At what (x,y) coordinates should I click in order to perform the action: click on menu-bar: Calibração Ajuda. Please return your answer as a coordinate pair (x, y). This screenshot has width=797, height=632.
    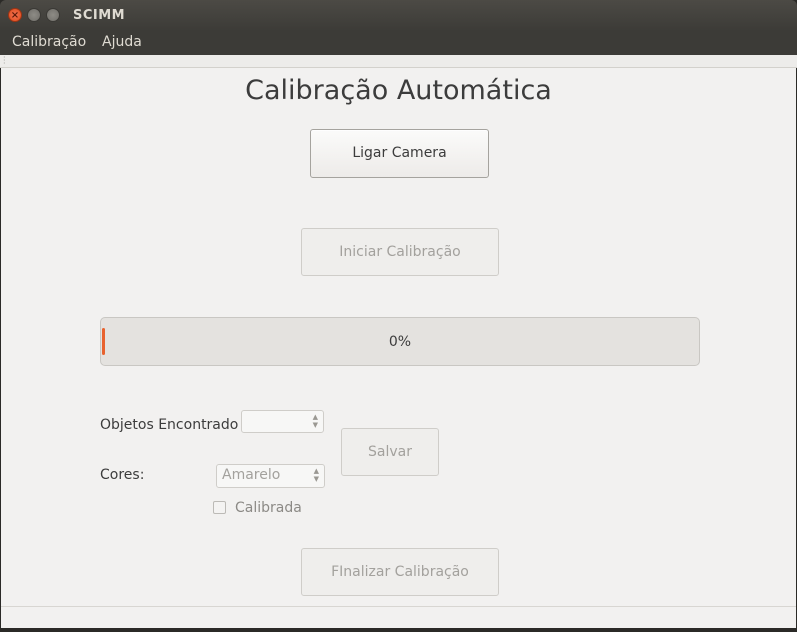
    Looking at the image, I should click on (398, 43).